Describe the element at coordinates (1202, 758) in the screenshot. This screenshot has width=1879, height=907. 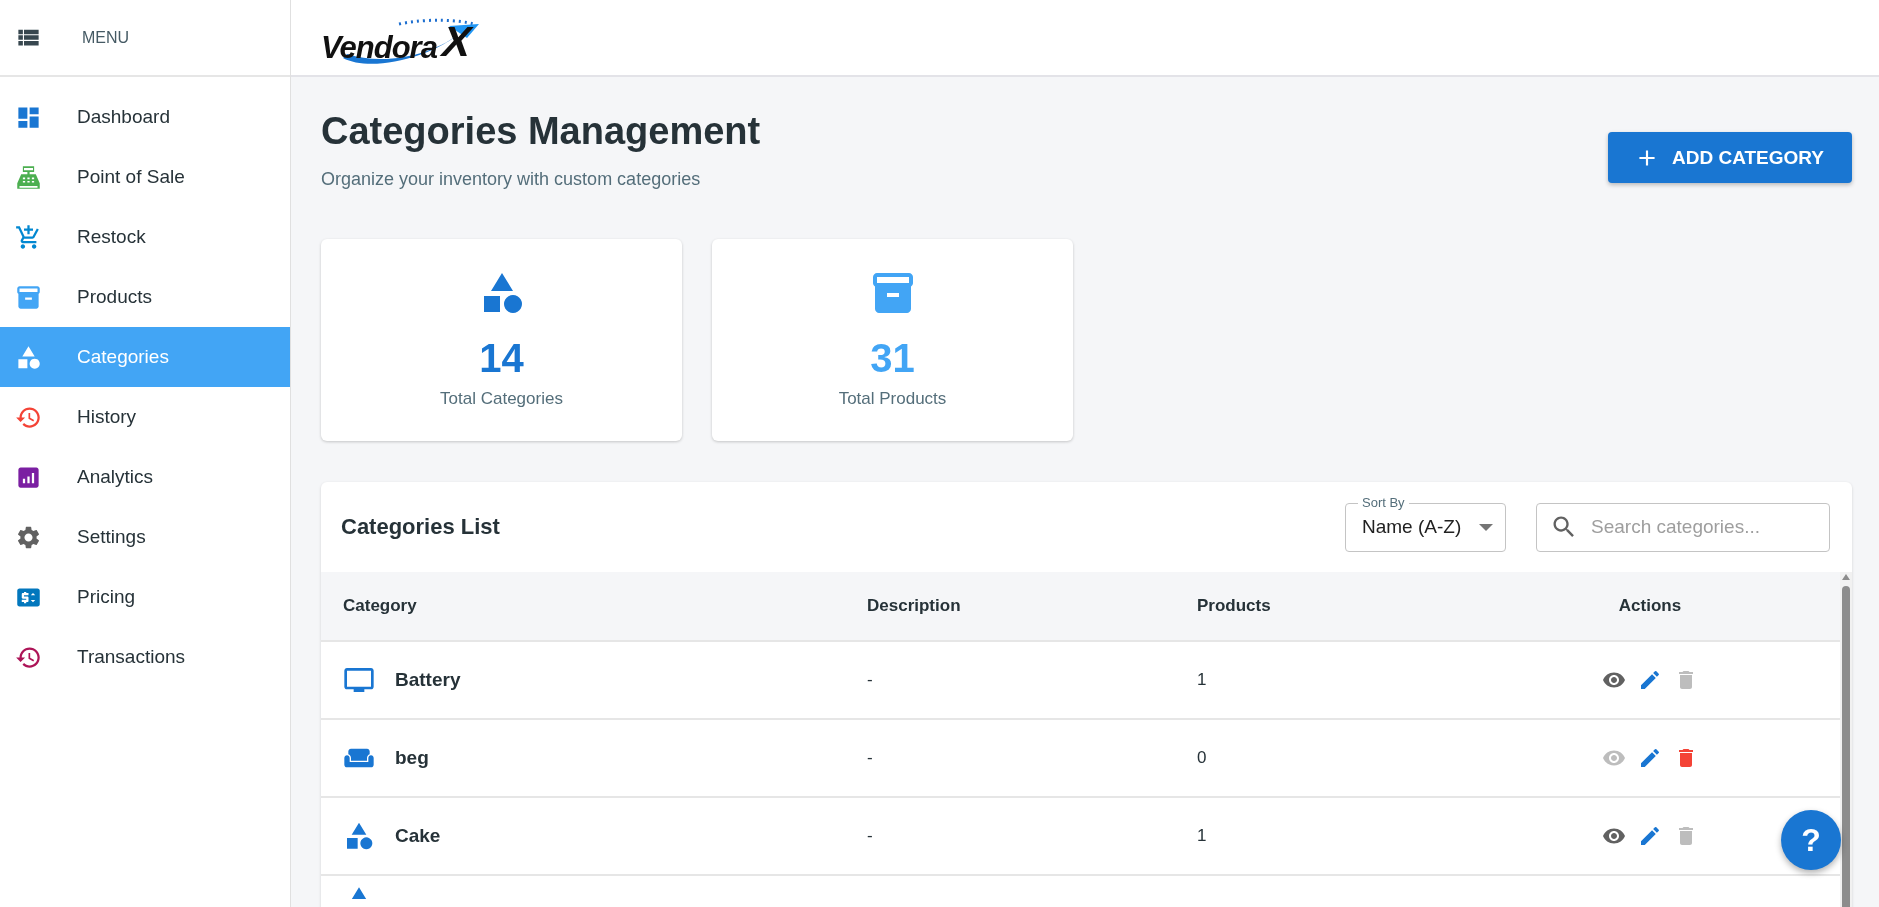
I see `table-cell-text: 0` at that location.